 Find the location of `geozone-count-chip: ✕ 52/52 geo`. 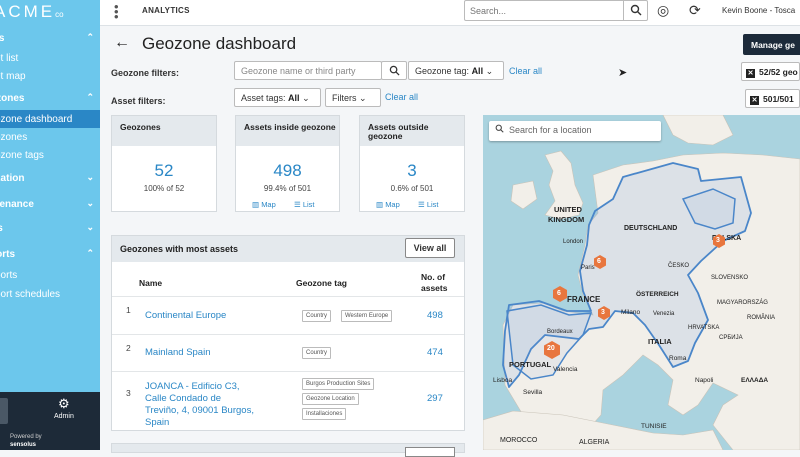

geozone-count-chip: ✕ 52/52 geo is located at coordinates (770, 71).